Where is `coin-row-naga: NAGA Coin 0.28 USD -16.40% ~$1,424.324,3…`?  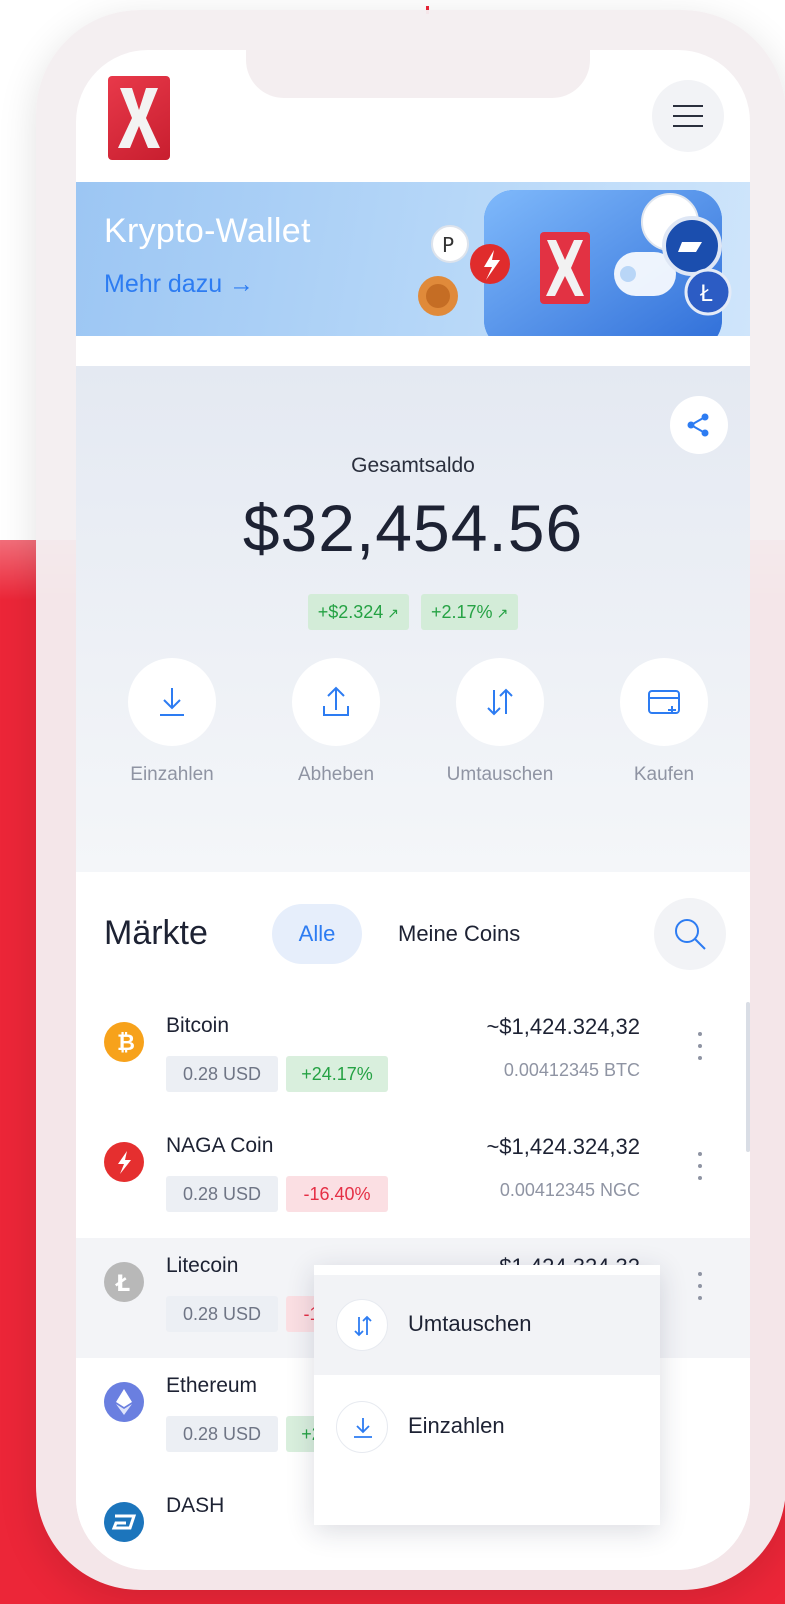 coin-row-naga: NAGA Coin 0.28 USD -16.40% ~$1,424.324,3… is located at coordinates (413, 1178).